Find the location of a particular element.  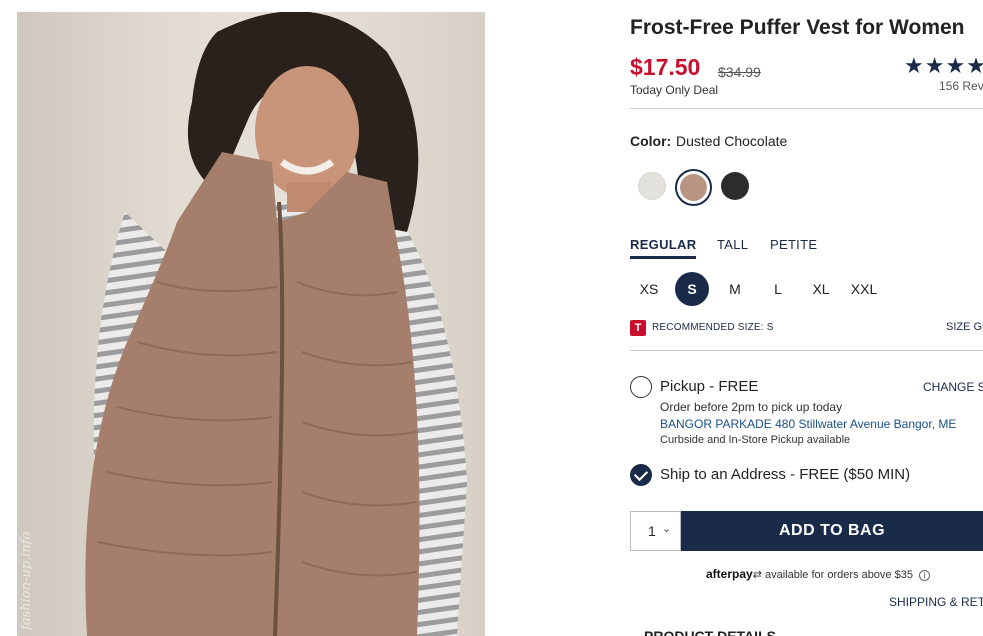

size-xxl: XXL is located at coordinates (864, 289).